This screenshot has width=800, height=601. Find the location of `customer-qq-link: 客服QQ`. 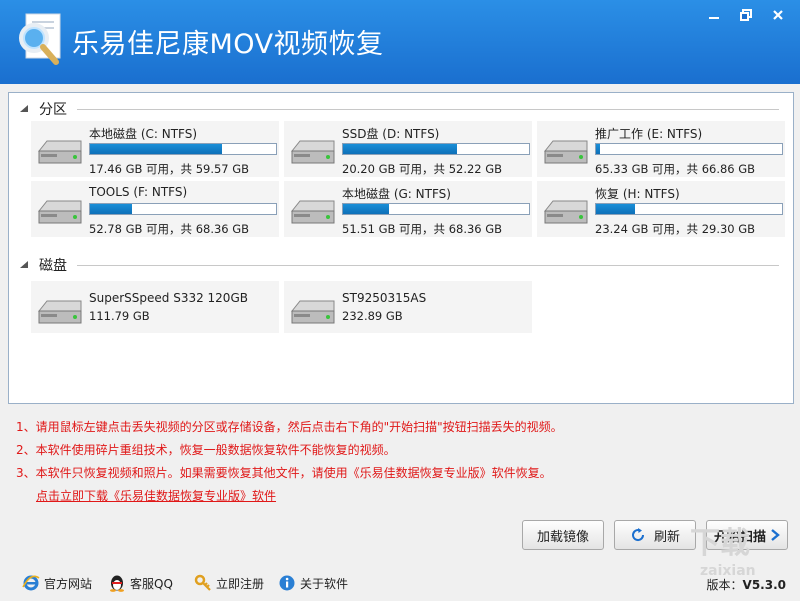

customer-qq-link: 客服QQ is located at coordinates (140, 583).